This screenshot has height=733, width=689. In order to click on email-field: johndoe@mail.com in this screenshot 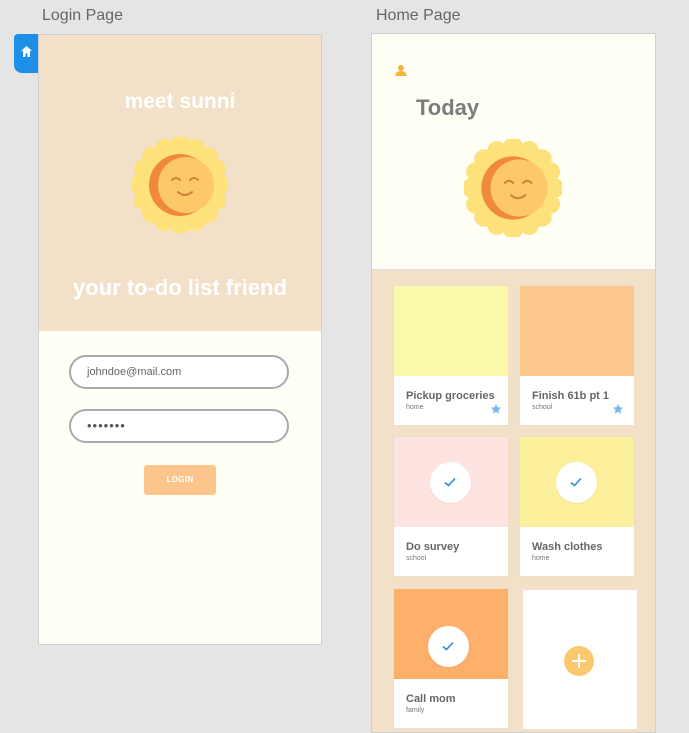, I will do `click(179, 372)`.